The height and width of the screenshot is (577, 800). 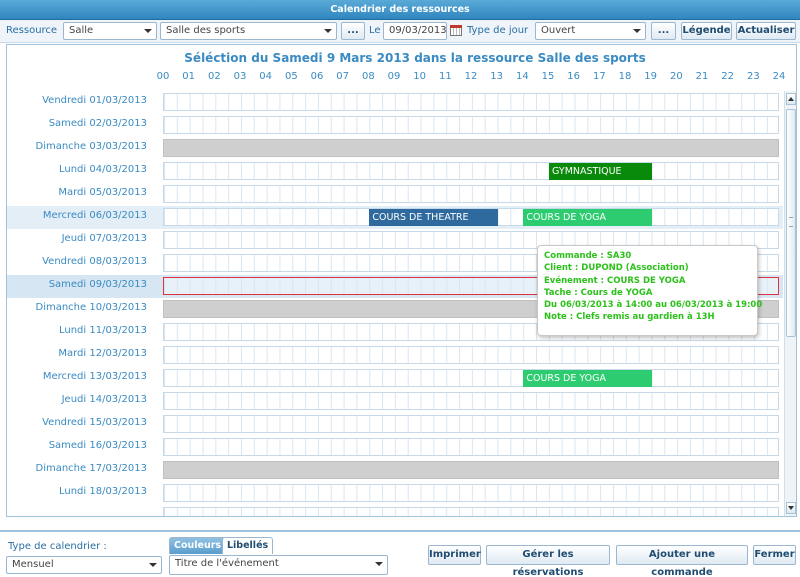 I want to click on row-date: Dimanche 10/03/2013, so click(x=91, y=307).